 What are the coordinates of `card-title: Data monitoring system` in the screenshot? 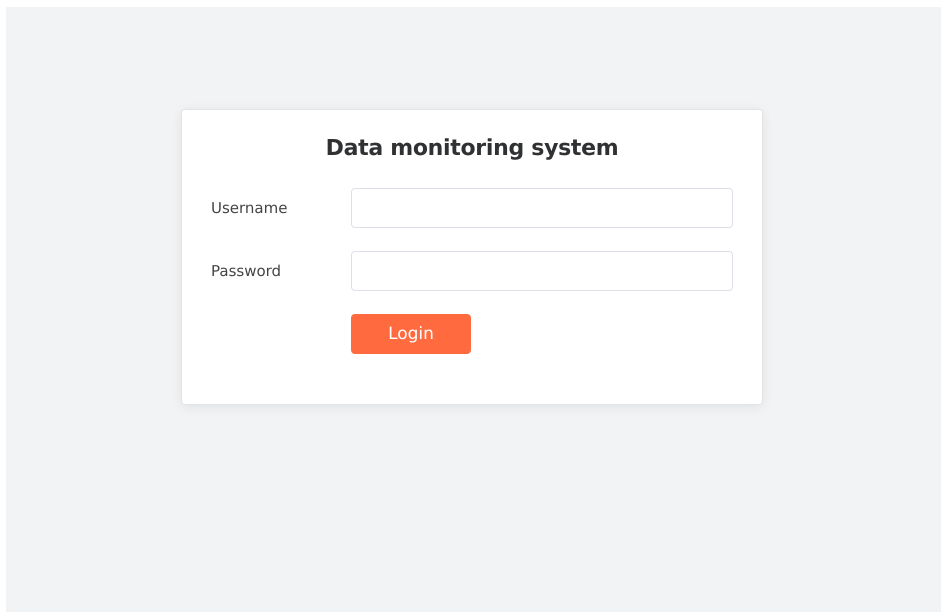 It's located at (472, 148).